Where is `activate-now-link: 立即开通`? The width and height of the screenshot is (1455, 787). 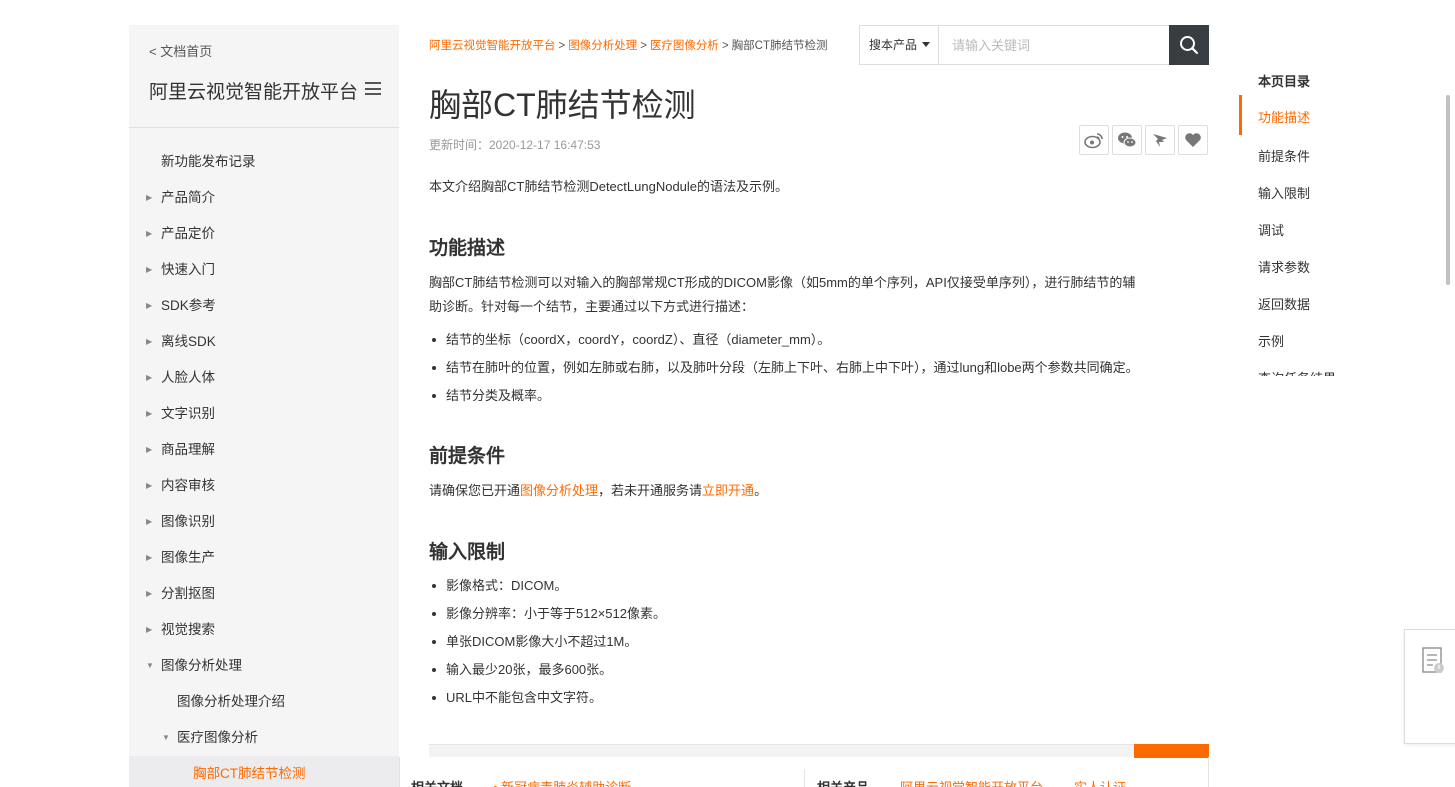
activate-now-link: 立即开通 is located at coordinates (728, 490).